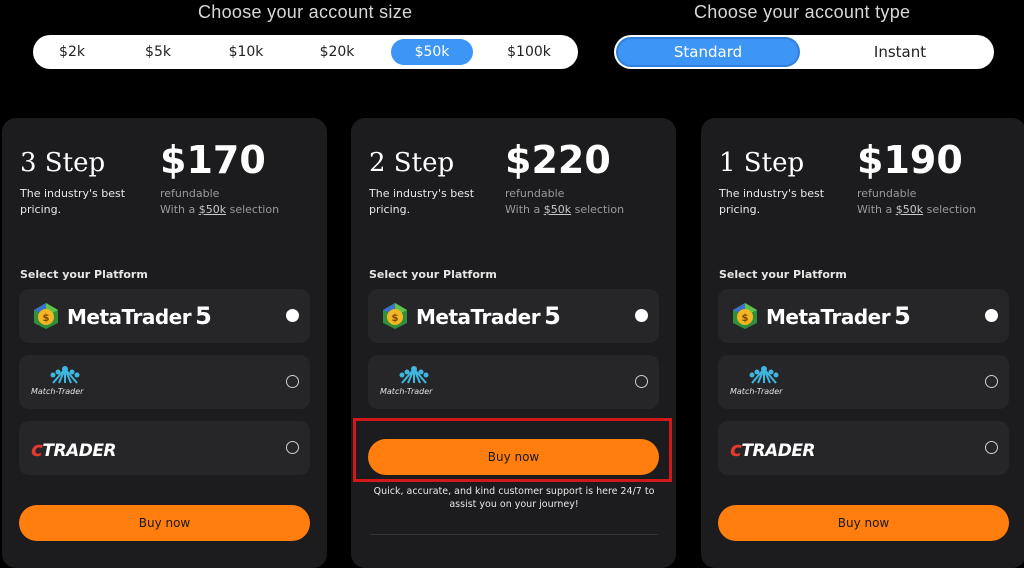  Describe the element at coordinates (910, 160) in the screenshot. I see `price: $190` at that location.